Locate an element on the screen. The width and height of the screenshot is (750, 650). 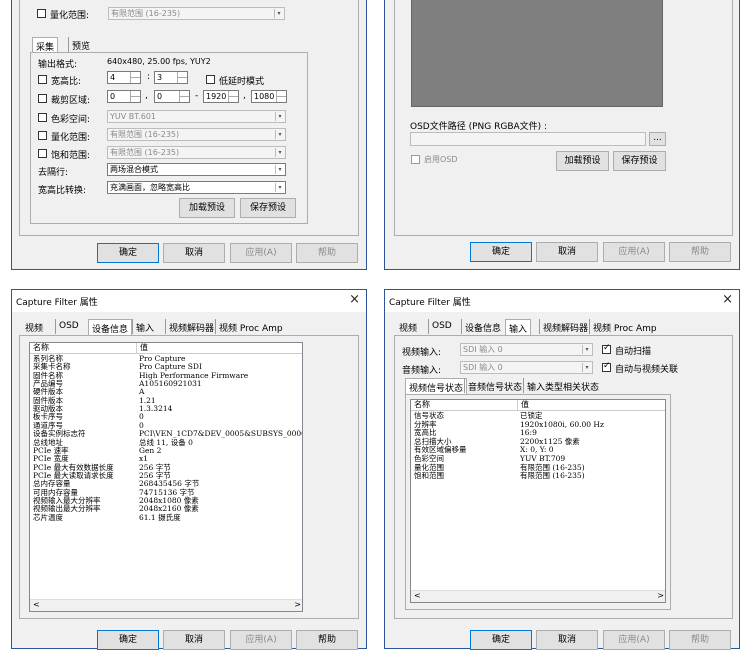
auto-scan-checkbox is located at coordinates (606, 348).